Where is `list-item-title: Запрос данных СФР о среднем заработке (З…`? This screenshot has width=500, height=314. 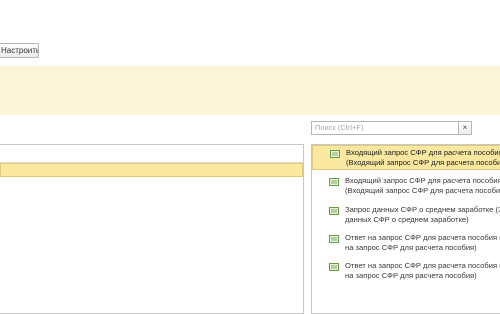 list-item-title: Запрос данных СФР о среднем заработке (З… is located at coordinates (422, 209).